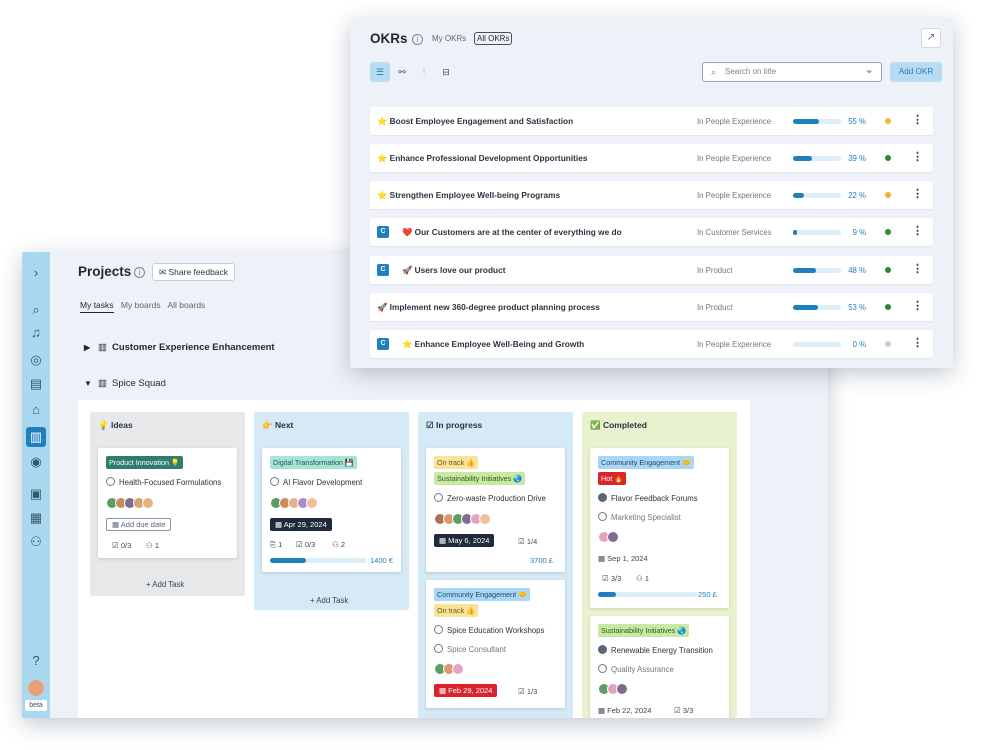 The width and height of the screenshot is (1000, 750). Describe the element at coordinates (139, 524) in the screenshot. I see `add-due-date-button: ▦ Add due date` at that location.